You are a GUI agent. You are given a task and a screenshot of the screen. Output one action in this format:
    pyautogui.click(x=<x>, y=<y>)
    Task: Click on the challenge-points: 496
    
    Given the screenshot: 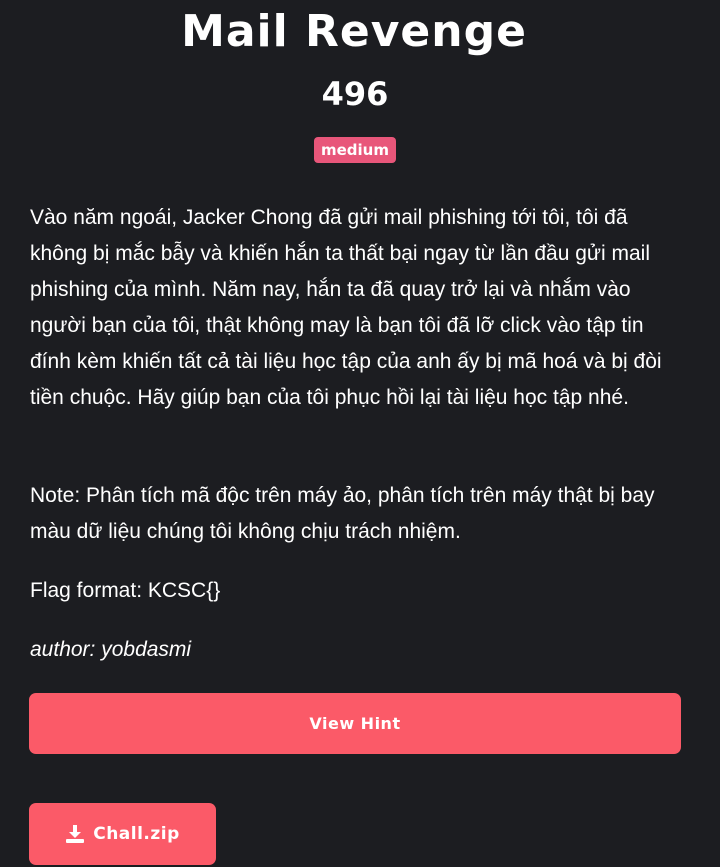 What is the action you would take?
    pyautogui.click(x=355, y=94)
    